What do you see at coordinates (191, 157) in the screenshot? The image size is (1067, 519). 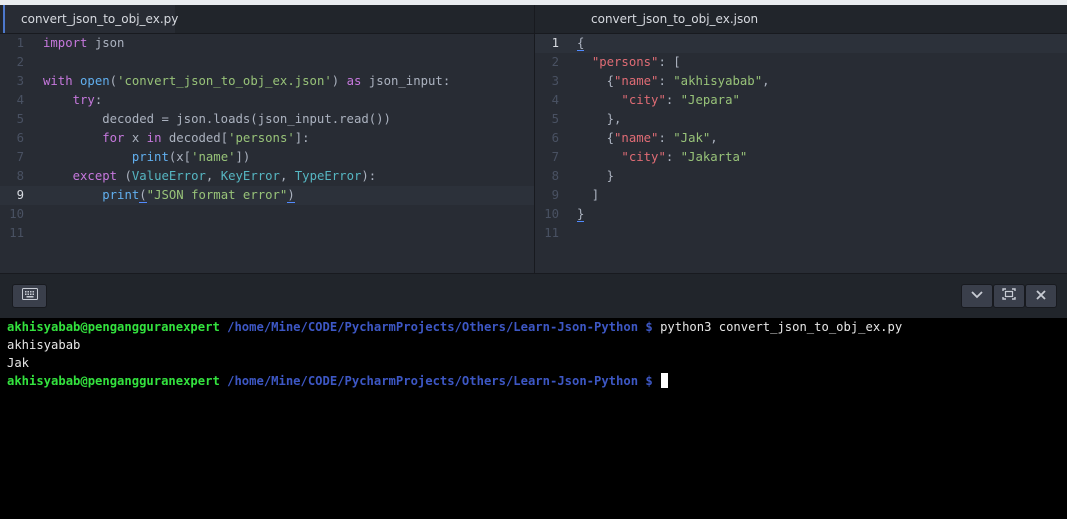 I see `code-text: print(x['name'])` at bounding box center [191, 157].